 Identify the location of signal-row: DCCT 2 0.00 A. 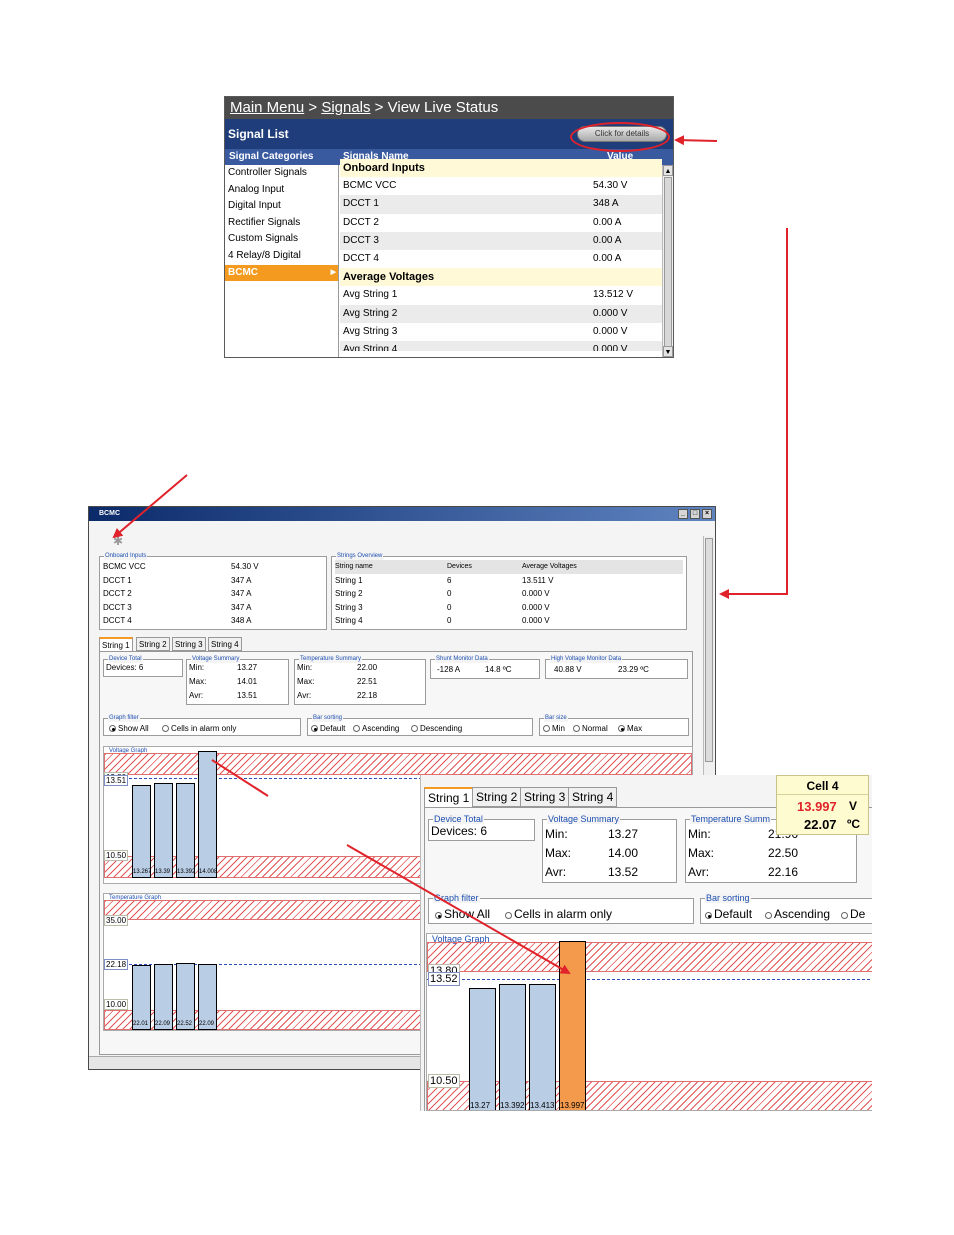
(501, 223).